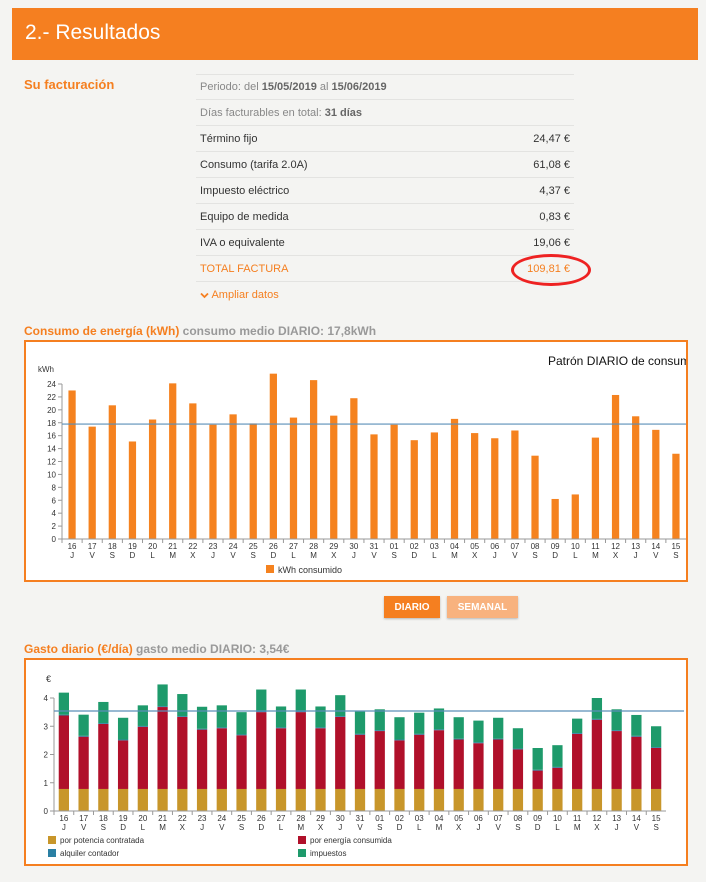  What do you see at coordinates (69, 84) in the screenshot?
I see `billing-section-title: Su facturación` at bounding box center [69, 84].